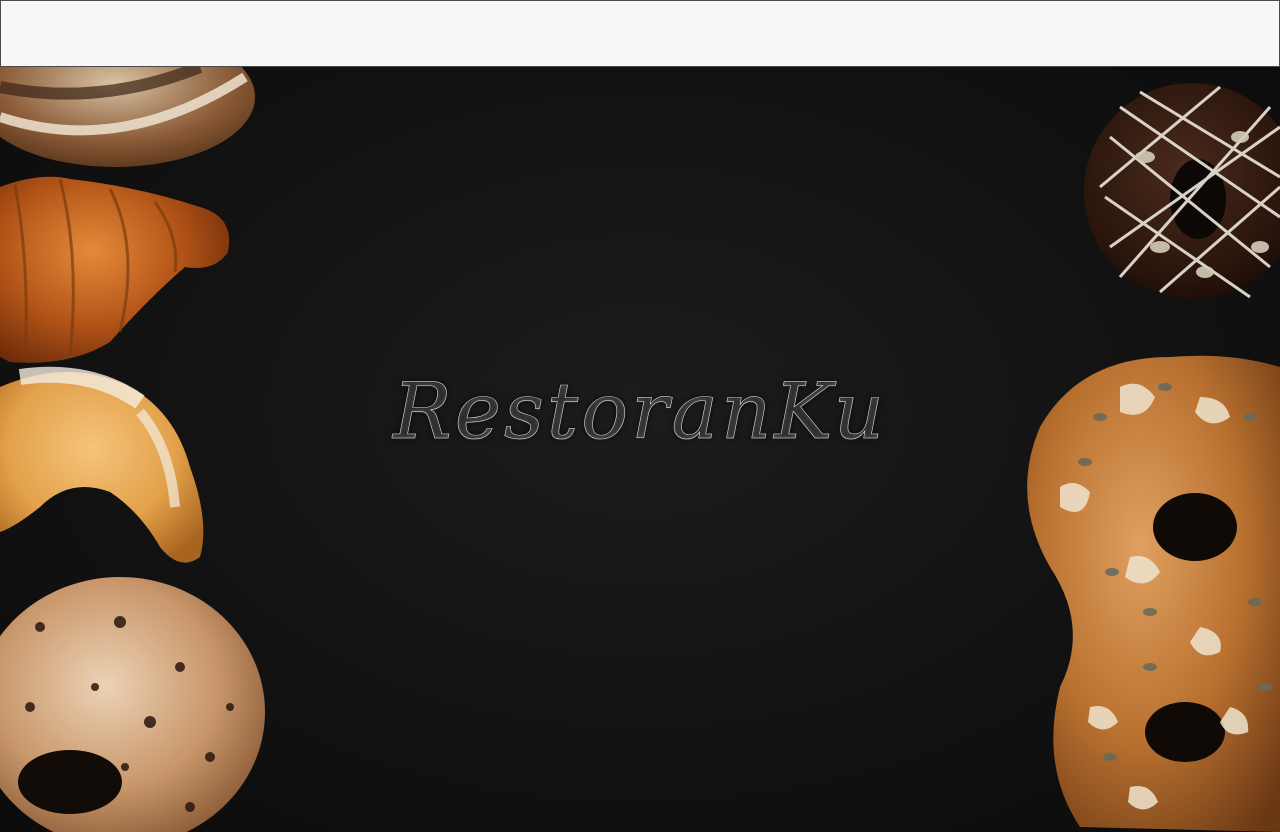 The image size is (1280, 832). I want to click on top-navigation-bar, so click(640, 33).